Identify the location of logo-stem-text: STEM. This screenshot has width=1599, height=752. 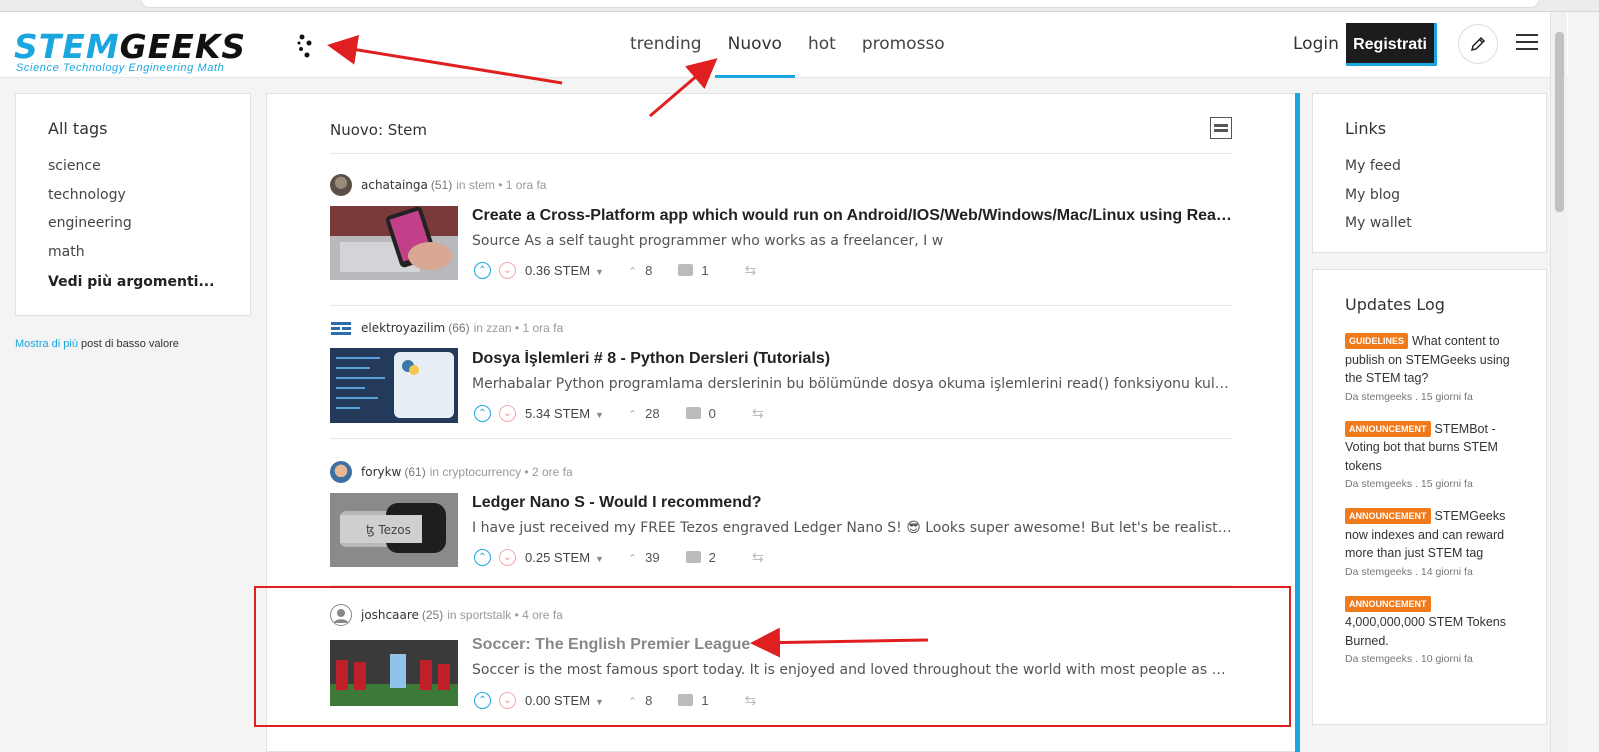
(67, 46).